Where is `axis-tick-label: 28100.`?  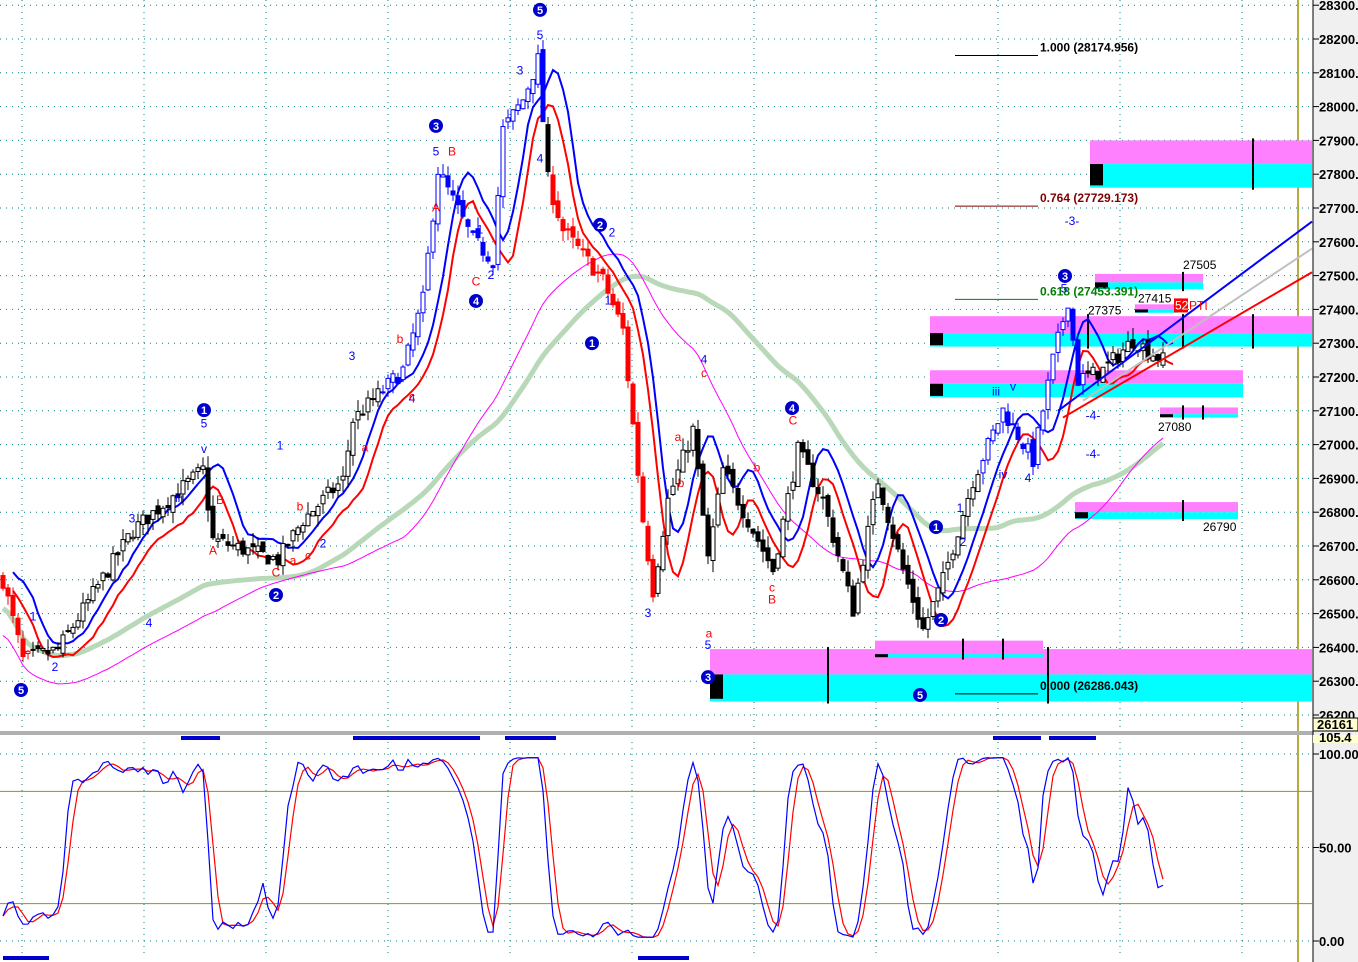 axis-tick-label: 28100. is located at coordinates (1338, 73).